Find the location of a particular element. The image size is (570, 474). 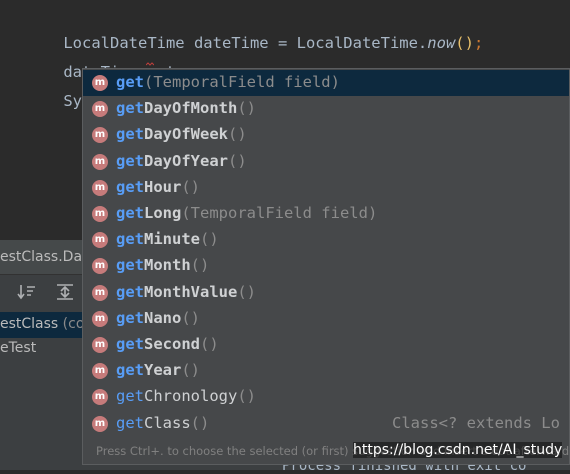

sort-icon is located at coordinates (27, 292).